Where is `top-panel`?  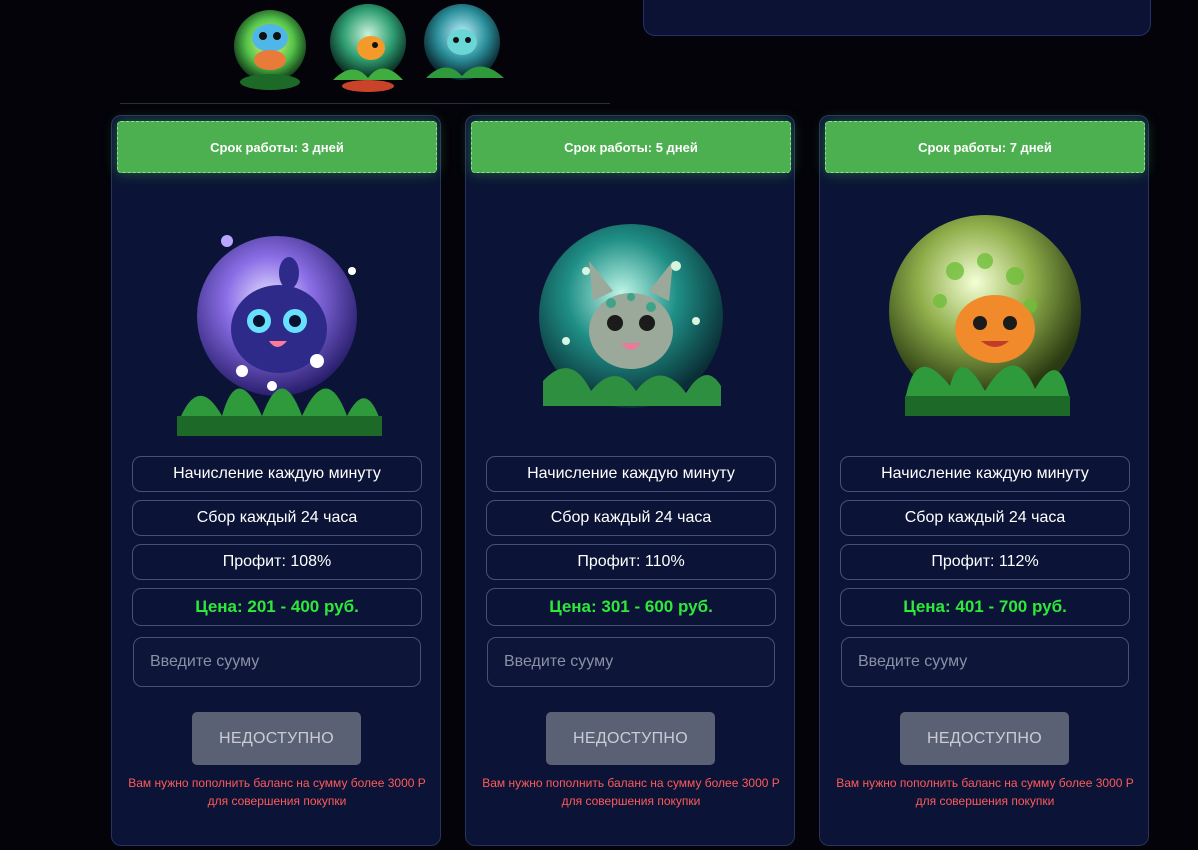
top-panel is located at coordinates (897, 18).